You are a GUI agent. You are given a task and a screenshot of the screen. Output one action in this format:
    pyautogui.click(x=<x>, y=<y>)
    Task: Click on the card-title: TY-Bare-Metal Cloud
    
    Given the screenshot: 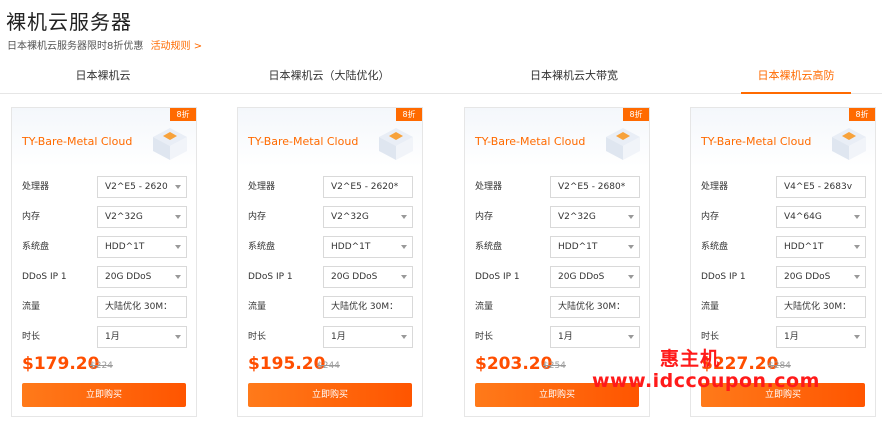 What is the action you would take?
    pyautogui.click(x=530, y=141)
    